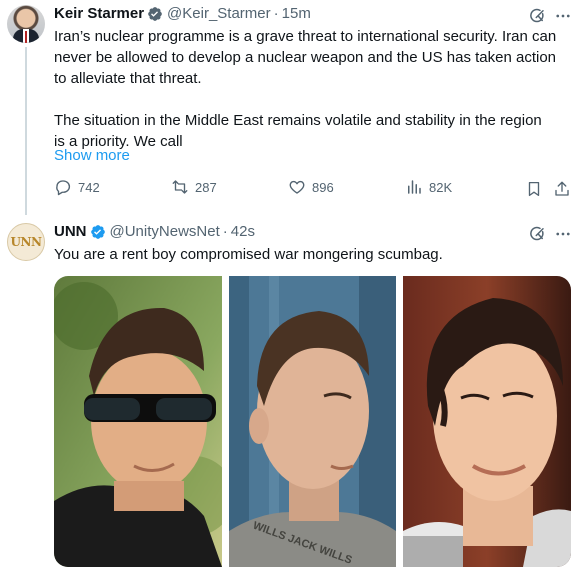  Describe the element at coordinates (323, 187) in the screenshot. I see `like-count: 896` at that location.